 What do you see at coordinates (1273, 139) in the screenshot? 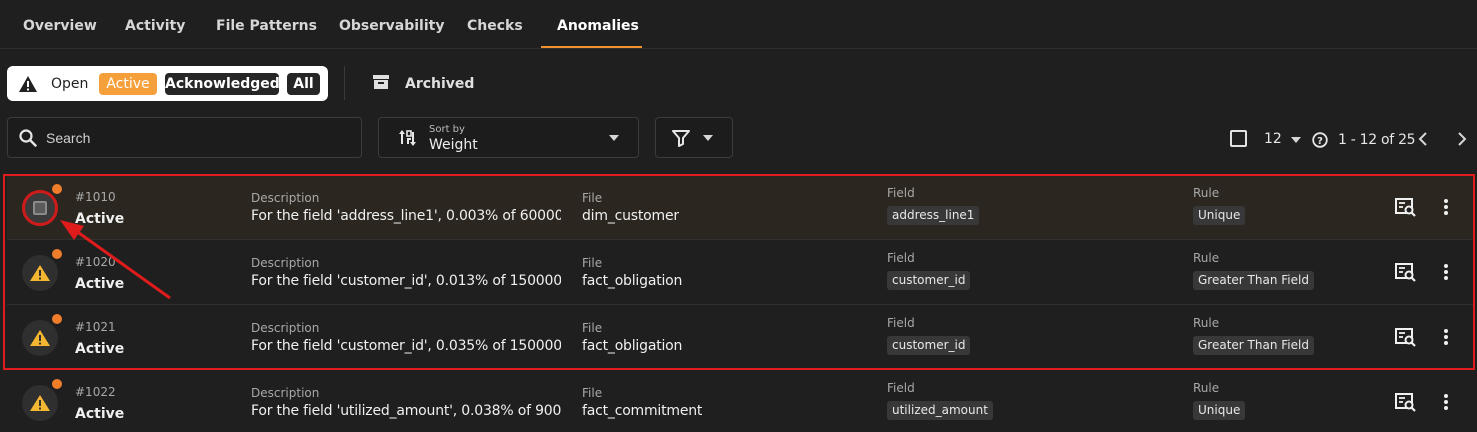
I see `page-size-select: 12` at bounding box center [1273, 139].